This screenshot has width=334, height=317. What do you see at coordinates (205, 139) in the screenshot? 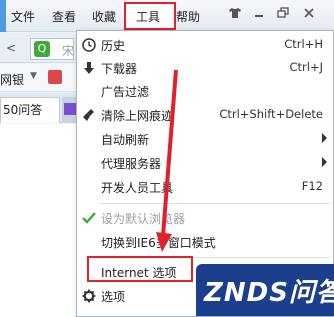
I see `menu-item-auto-refresh: 自动刷新` at bounding box center [205, 139].